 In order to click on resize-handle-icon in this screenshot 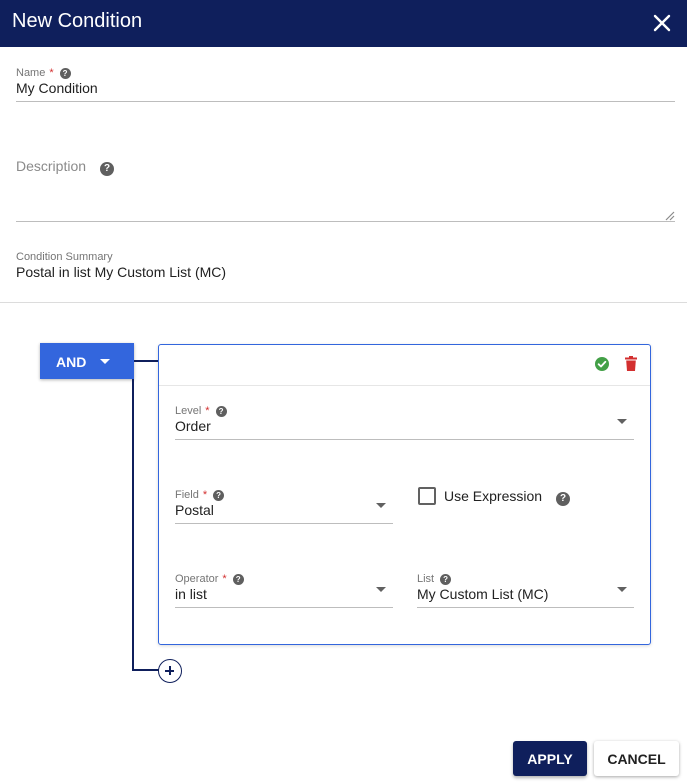, I will do `click(669, 215)`.